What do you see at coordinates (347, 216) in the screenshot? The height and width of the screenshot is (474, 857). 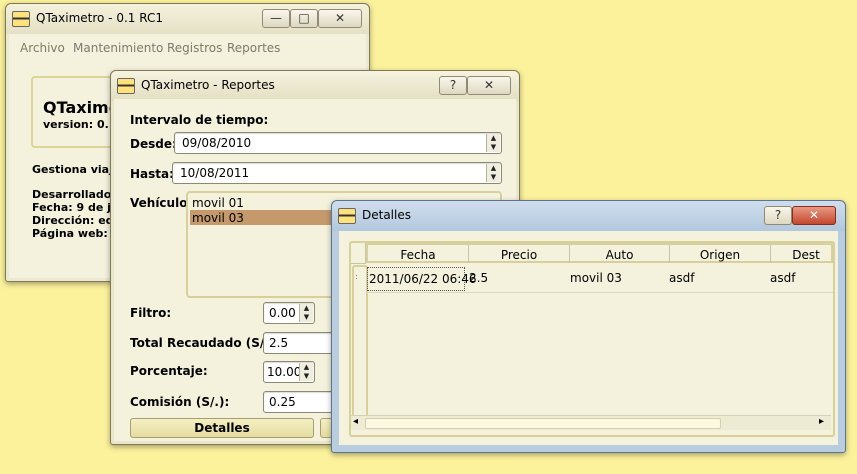 I see `detalles-app-icon` at bounding box center [347, 216].